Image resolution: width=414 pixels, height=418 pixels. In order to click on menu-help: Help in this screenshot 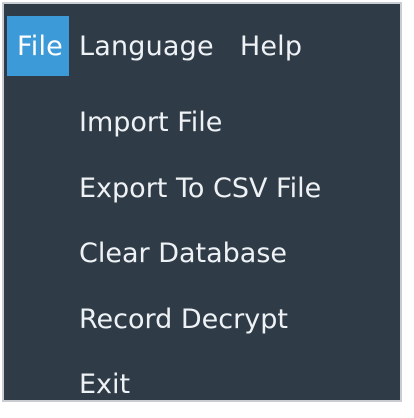, I will do `click(271, 46)`.